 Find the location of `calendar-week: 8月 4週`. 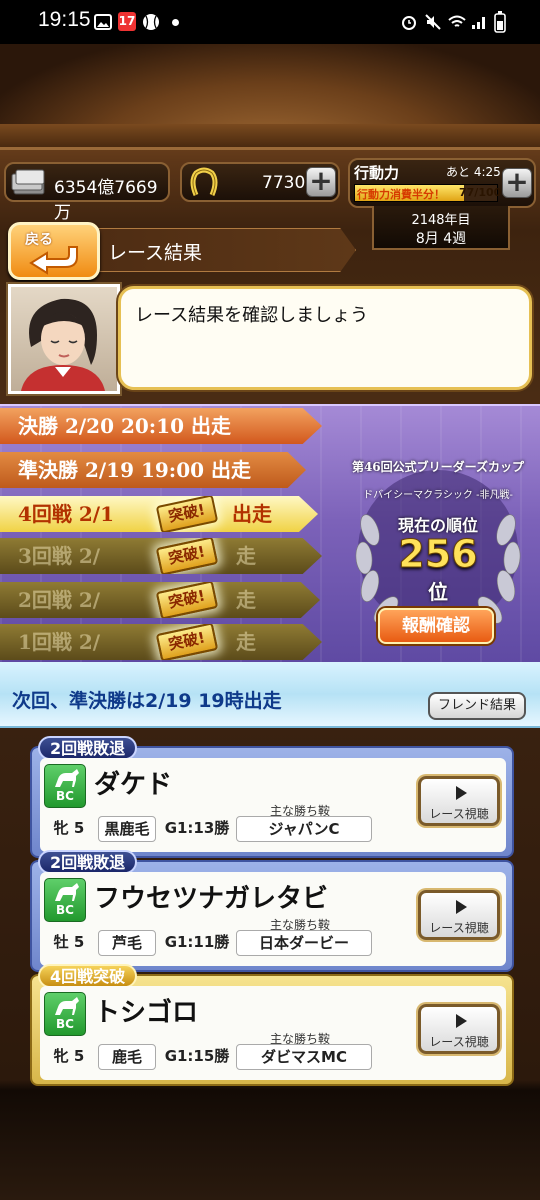

calendar-week: 8月 4週 is located at coordinates (441, 239).